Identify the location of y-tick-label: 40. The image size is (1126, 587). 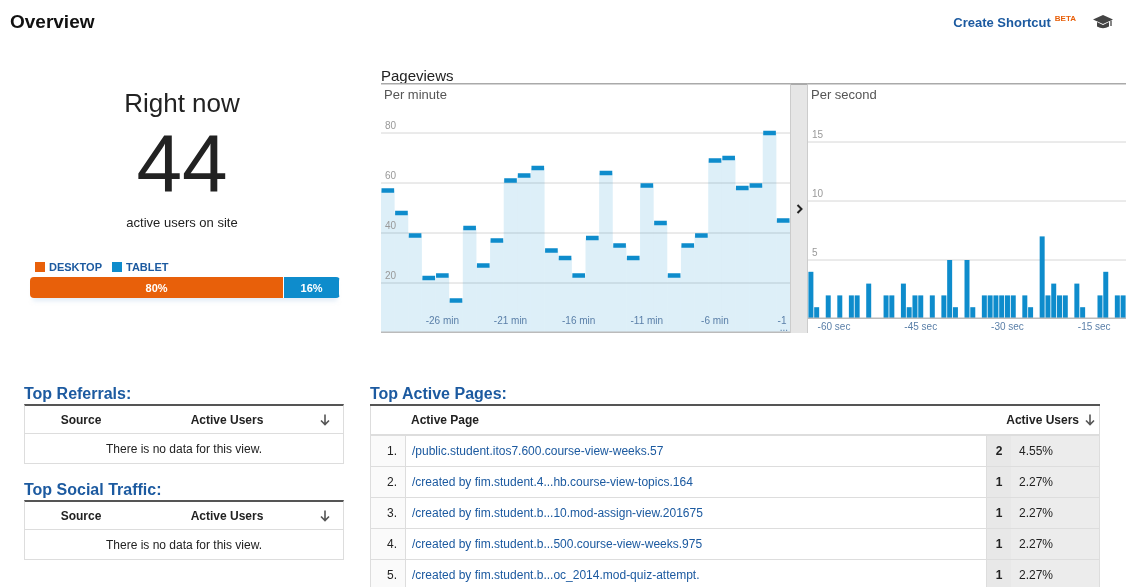
(391, 225).